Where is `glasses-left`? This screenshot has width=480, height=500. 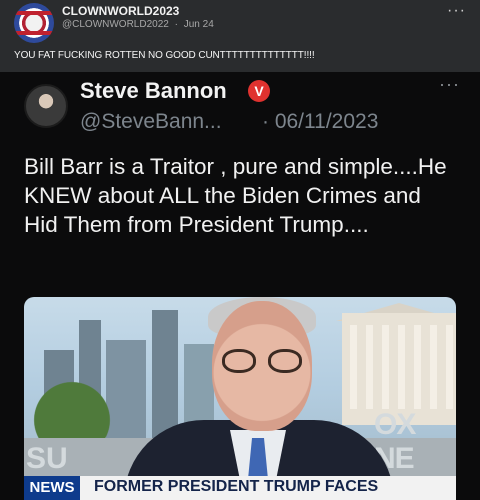
glasses-left is located at coordinates (239, 361).